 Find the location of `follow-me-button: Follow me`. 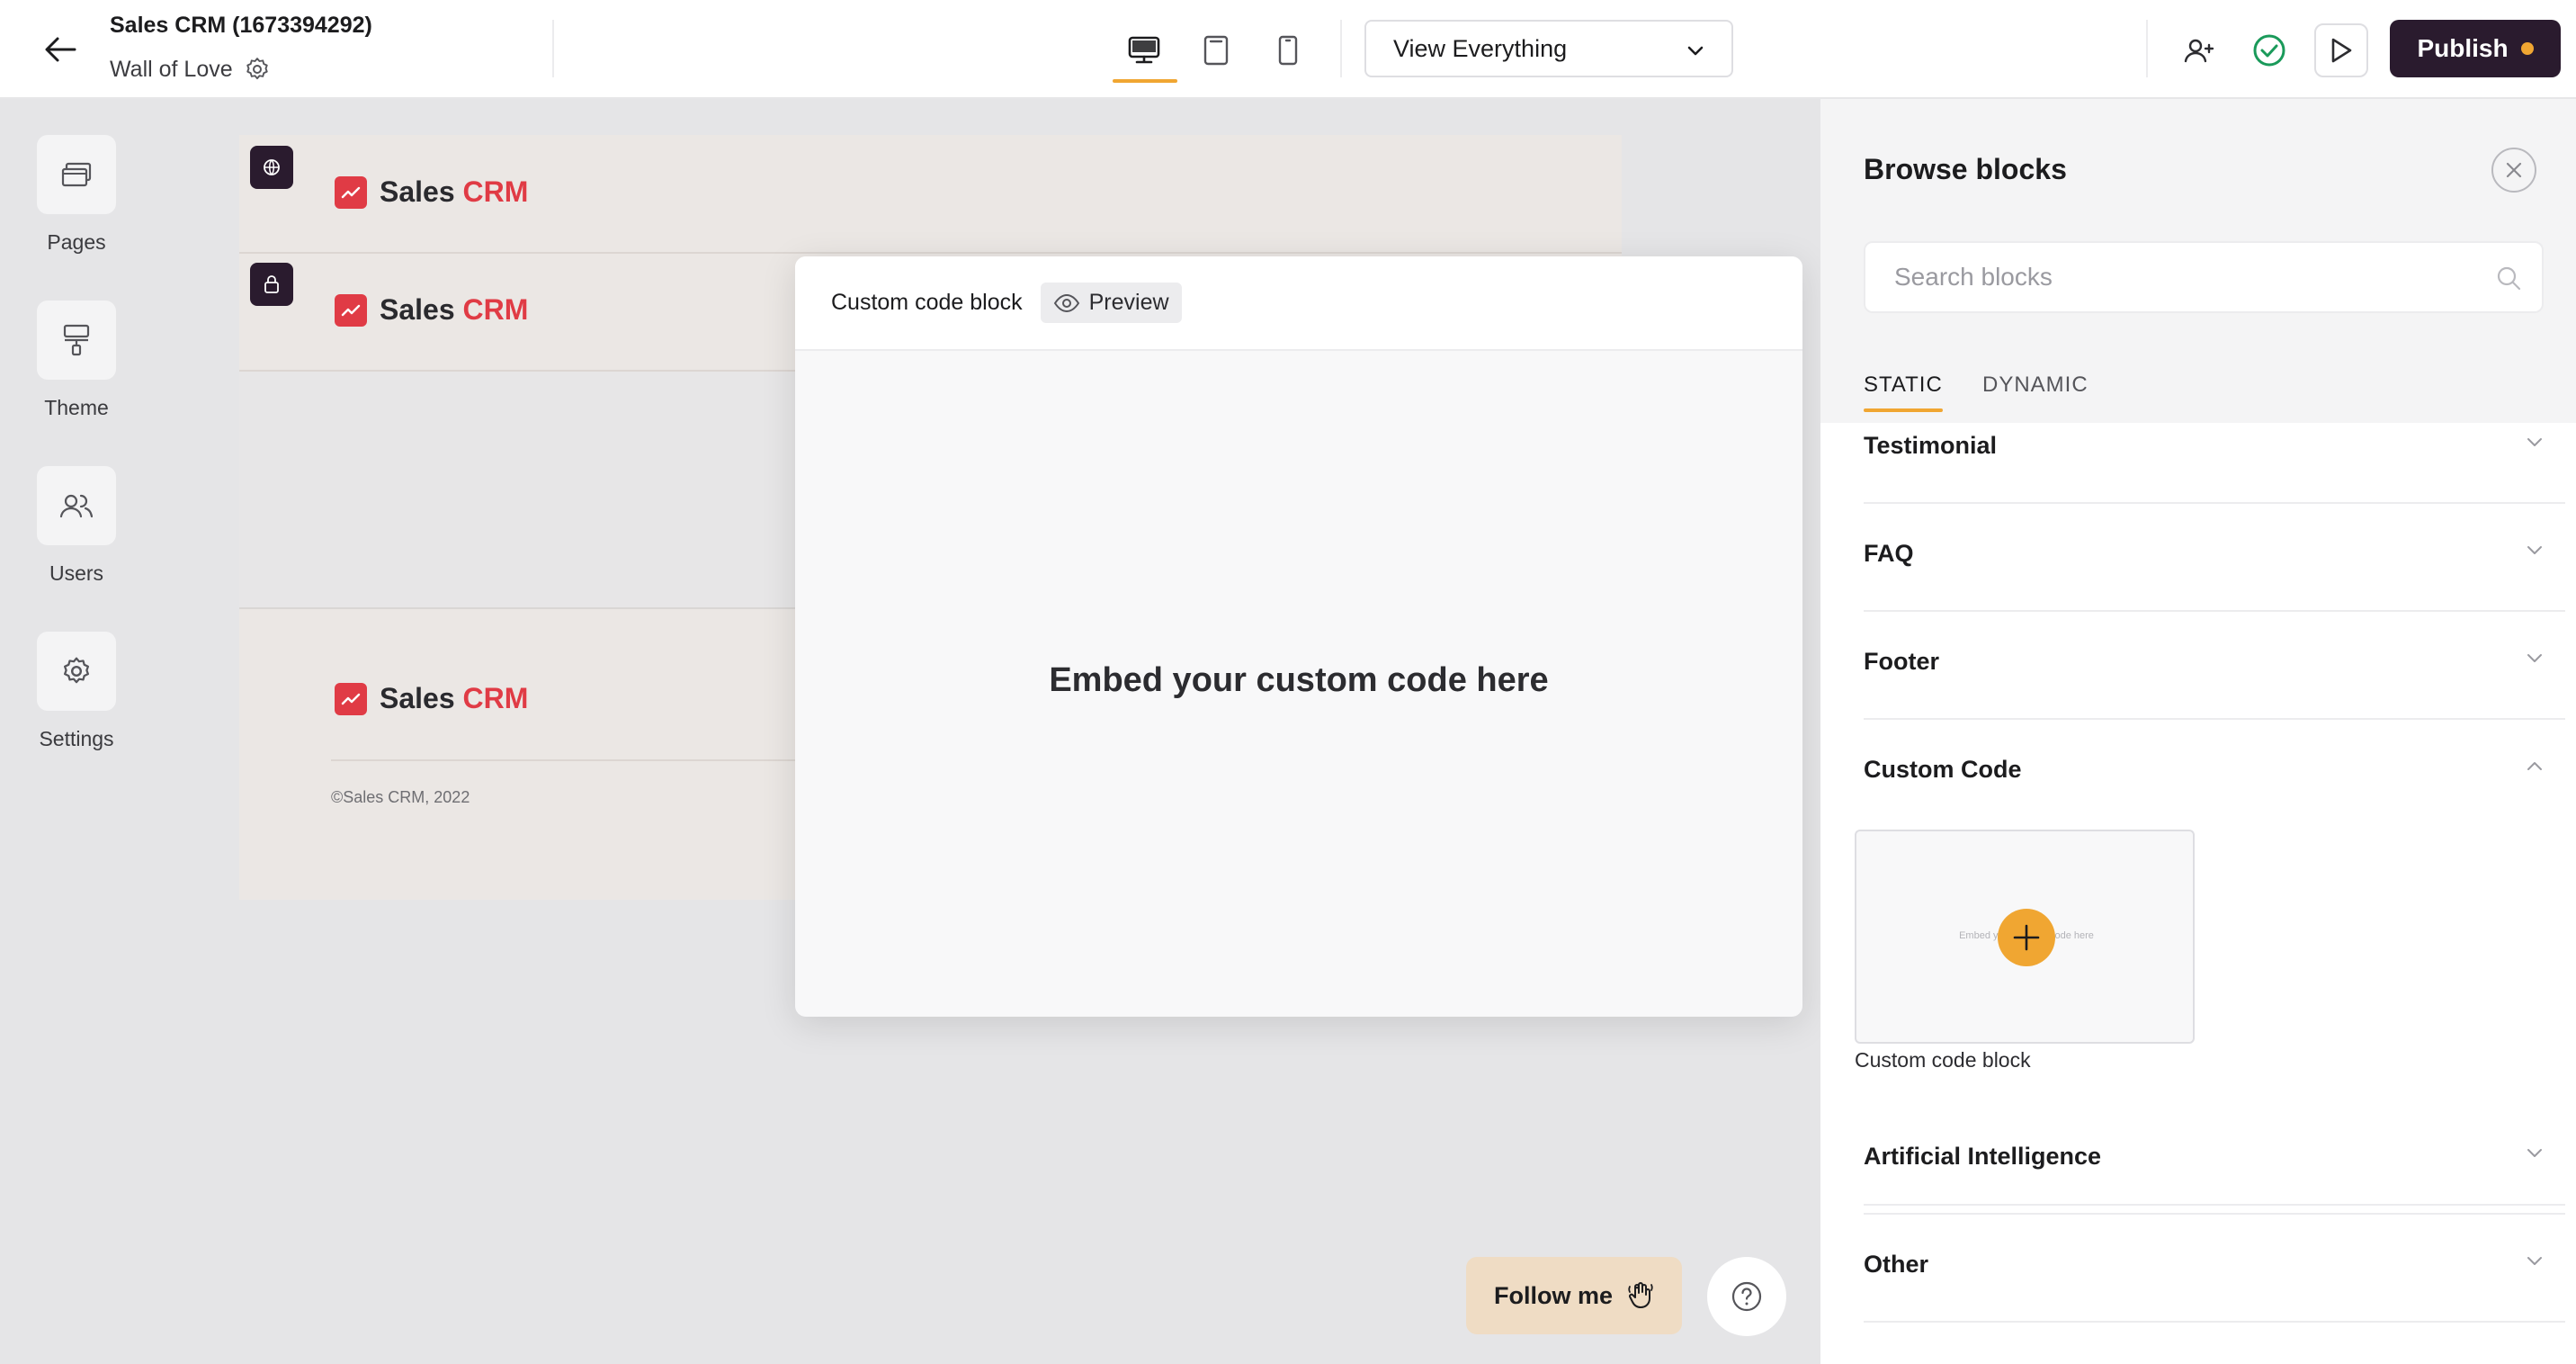

follow-me-button: Follow me is located at coordinates (1574, 1295).